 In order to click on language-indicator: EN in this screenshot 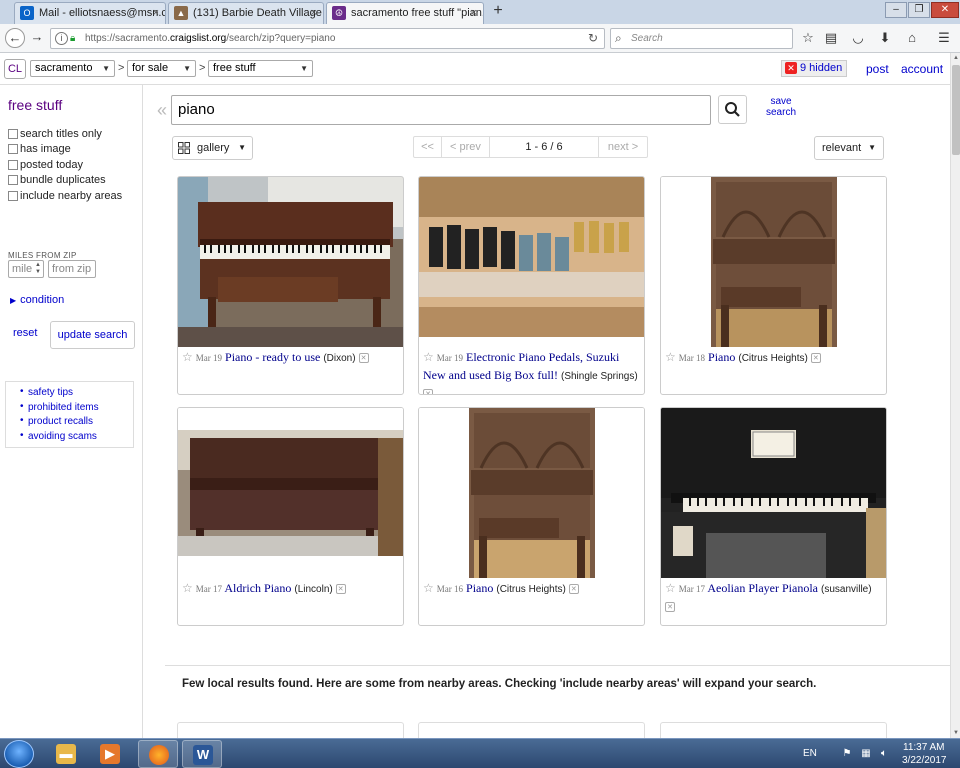, I will do `click(810, 753)`.